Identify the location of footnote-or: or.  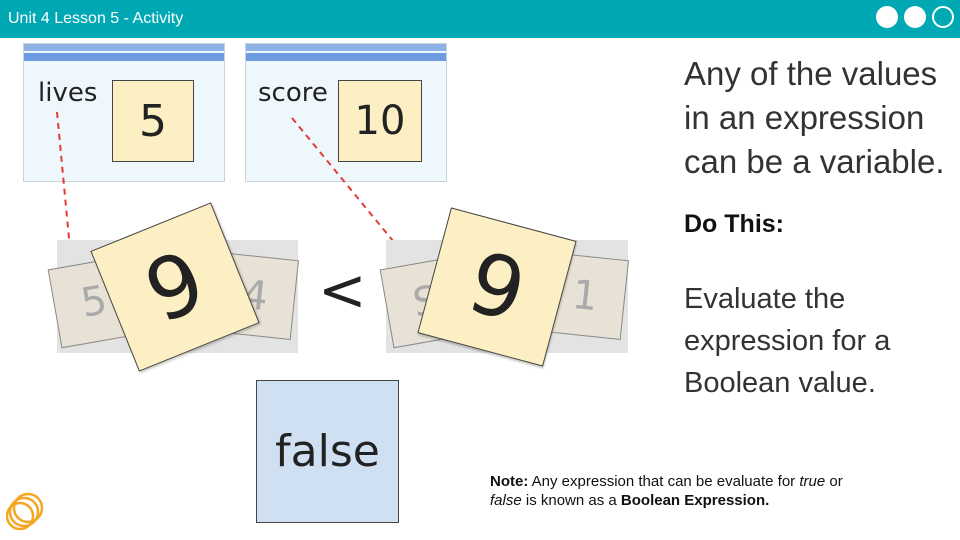
(836, 481).